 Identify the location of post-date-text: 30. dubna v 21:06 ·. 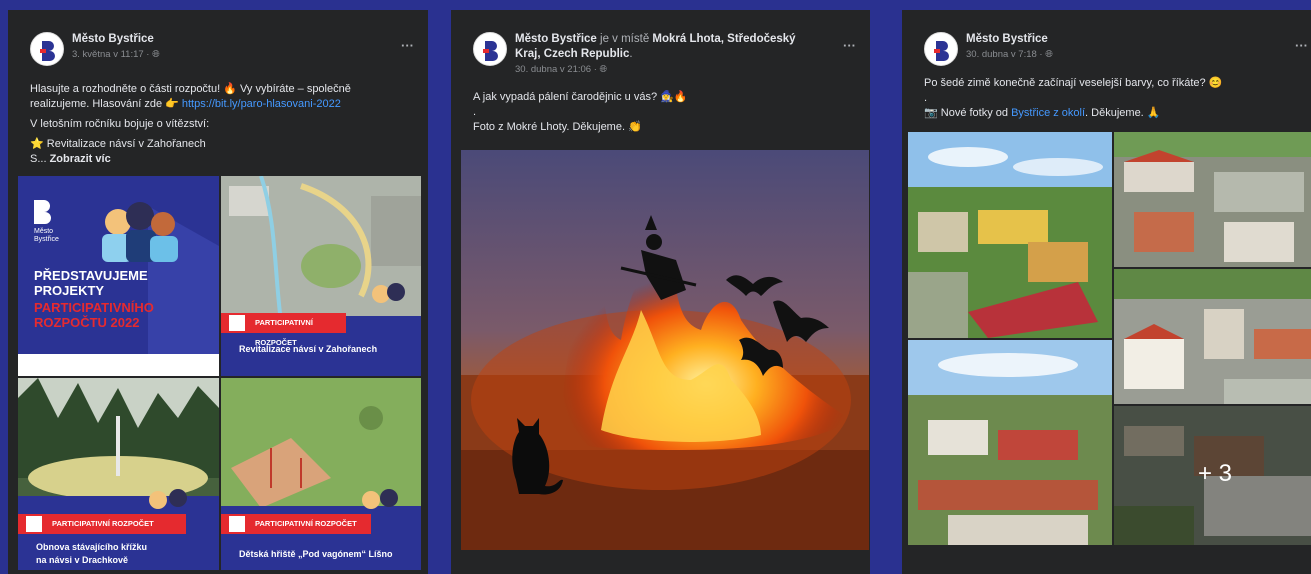
(557, 69).